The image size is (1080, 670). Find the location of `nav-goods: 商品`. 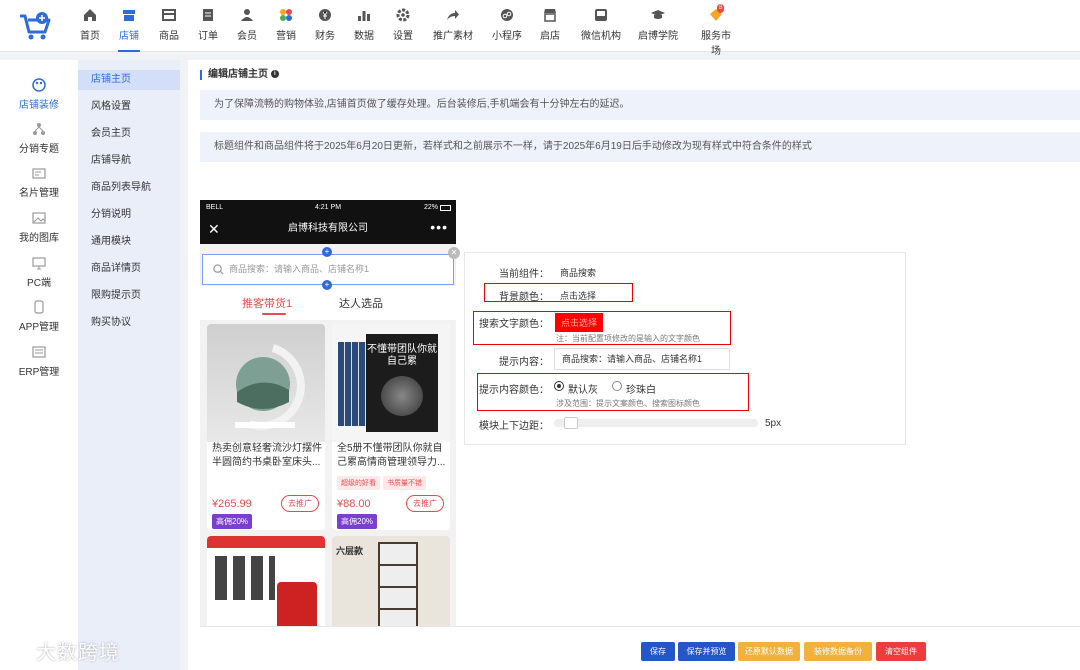

nav-goods: 商品 is located at coordinates (169, 26).